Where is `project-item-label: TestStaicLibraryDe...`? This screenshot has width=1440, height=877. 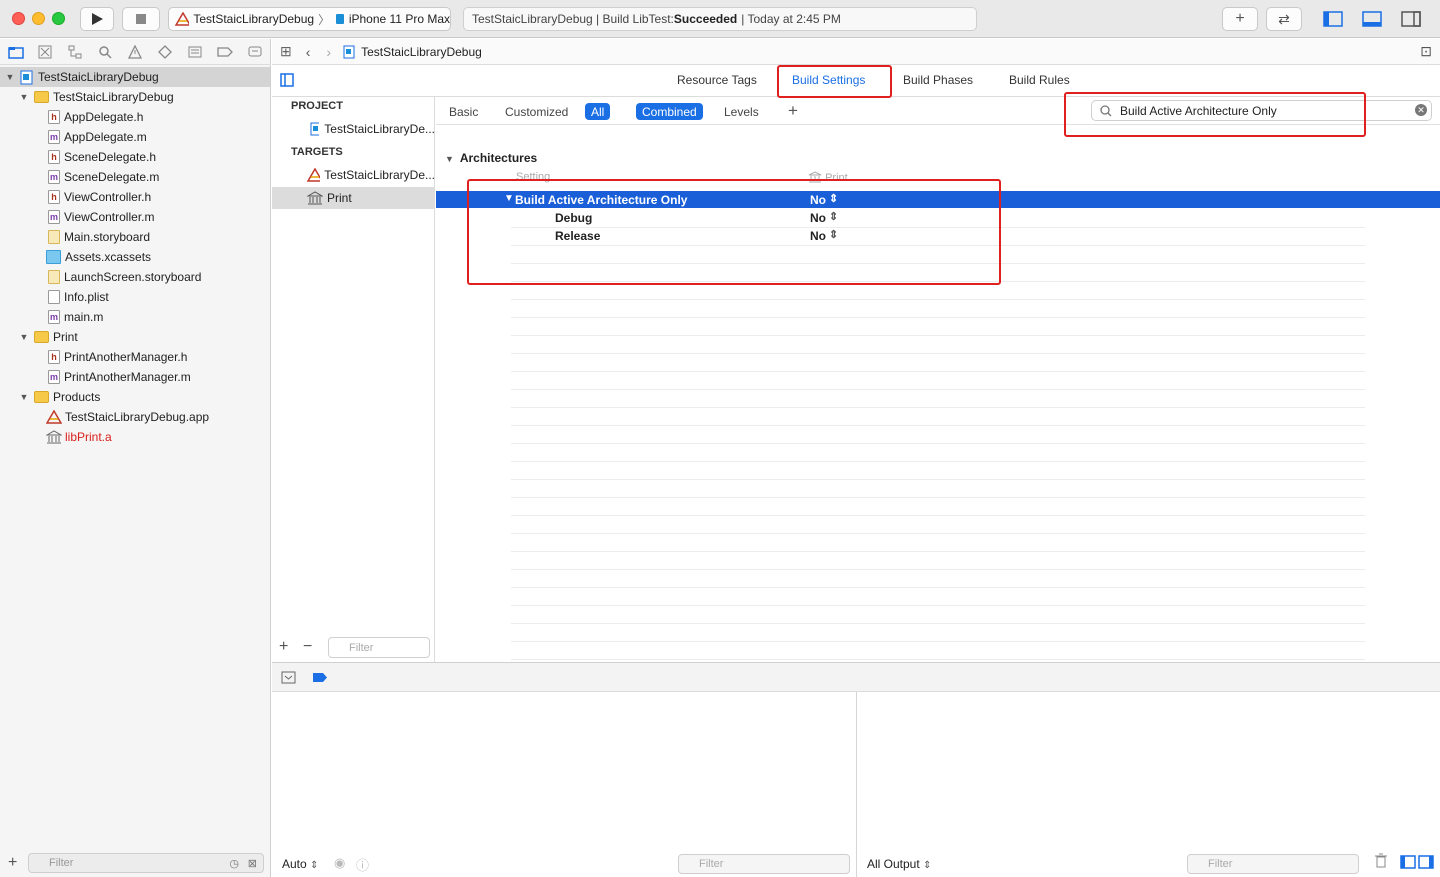 project-item-label: TestStaicLibraryDe... is located at coordinates (379, 129).